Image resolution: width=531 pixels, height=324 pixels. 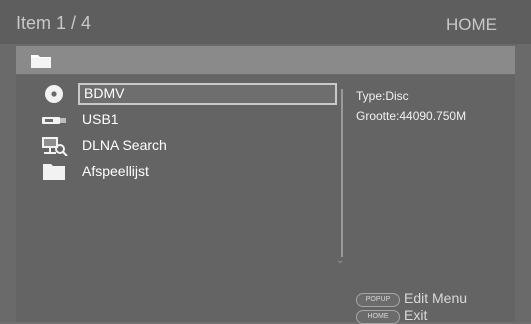 What do you see at coordinates (265, 22) in the screenshot?
I see `header-bar: Item 1 / 4 HOME` at bounding box center [265, 22].